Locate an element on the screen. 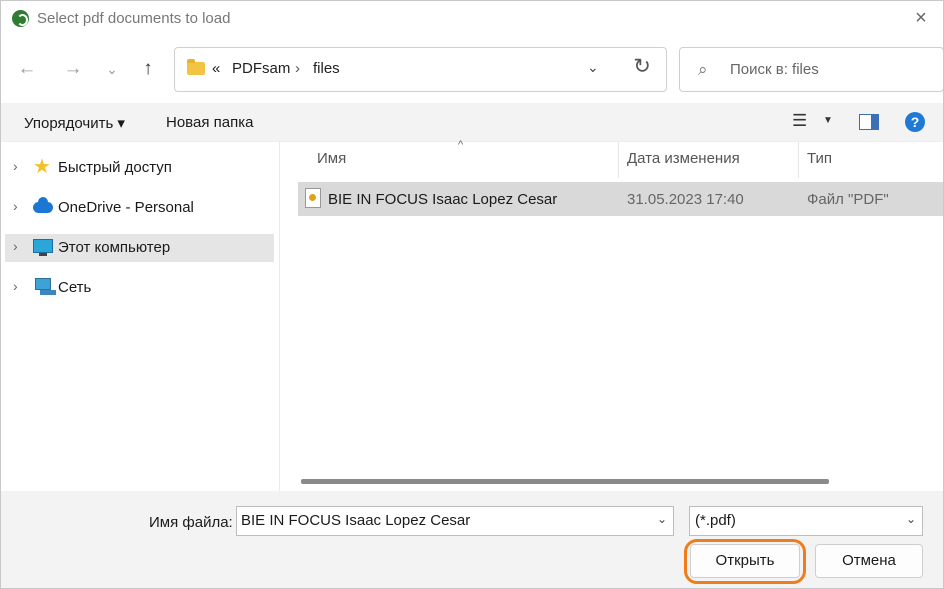  network-icon is located at coordinates (45, 286).